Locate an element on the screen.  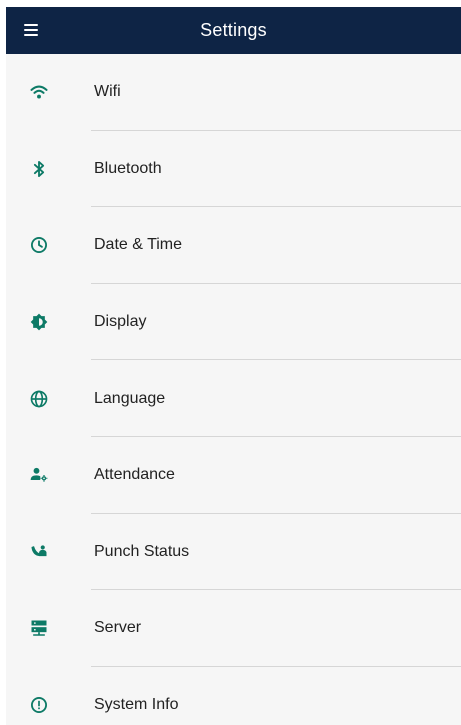
settings-item-label: Display is located at coordinates (120, 322).